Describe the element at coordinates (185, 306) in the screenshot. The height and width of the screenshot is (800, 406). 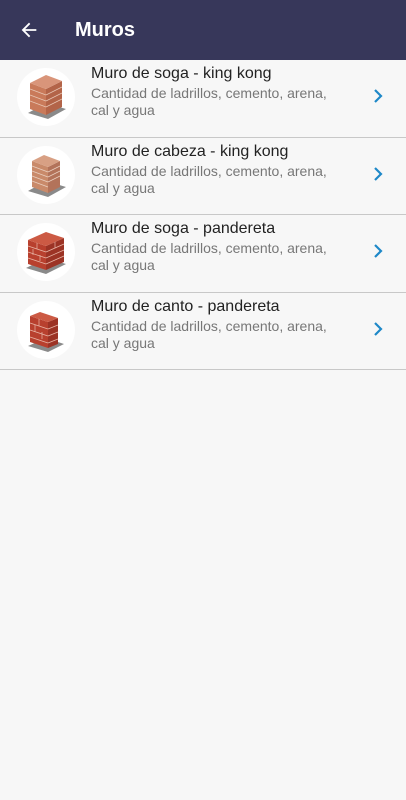
I see `item-title: Muro de canto - pandereta` at that location.